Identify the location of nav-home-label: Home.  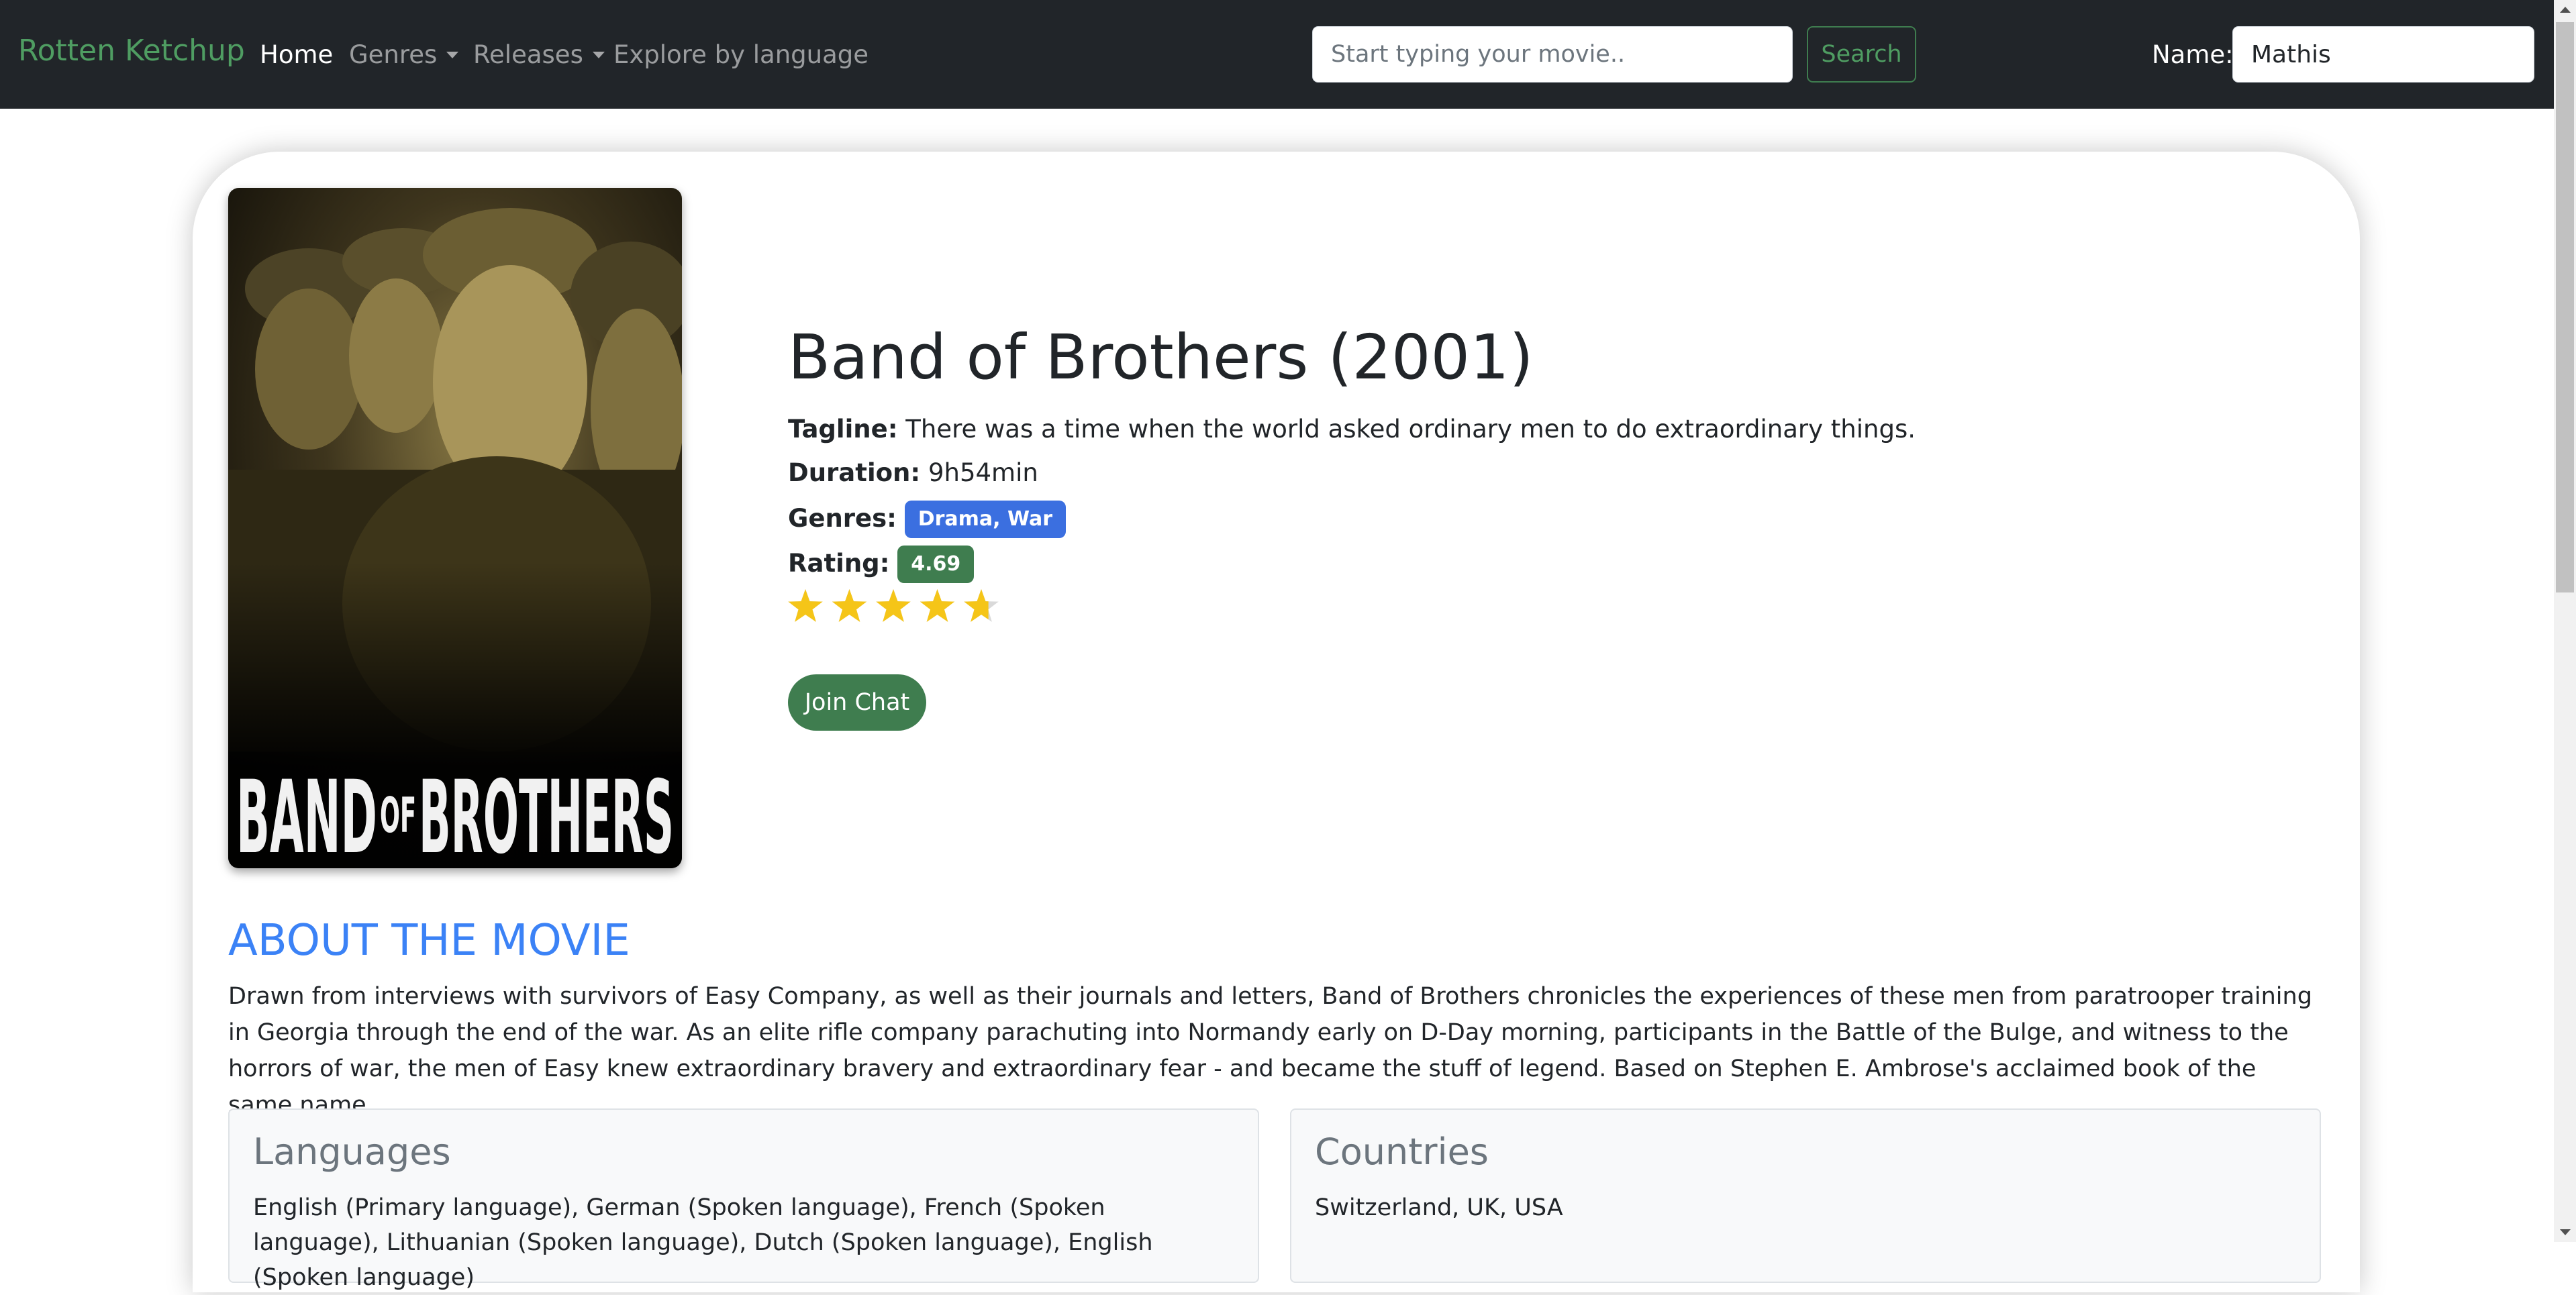
(297, 54).